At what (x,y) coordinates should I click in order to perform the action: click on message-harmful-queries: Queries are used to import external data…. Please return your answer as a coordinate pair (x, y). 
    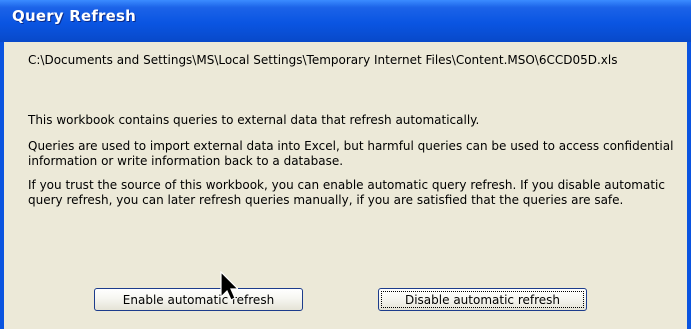
    Looking at the image, I should click on (351, 153).